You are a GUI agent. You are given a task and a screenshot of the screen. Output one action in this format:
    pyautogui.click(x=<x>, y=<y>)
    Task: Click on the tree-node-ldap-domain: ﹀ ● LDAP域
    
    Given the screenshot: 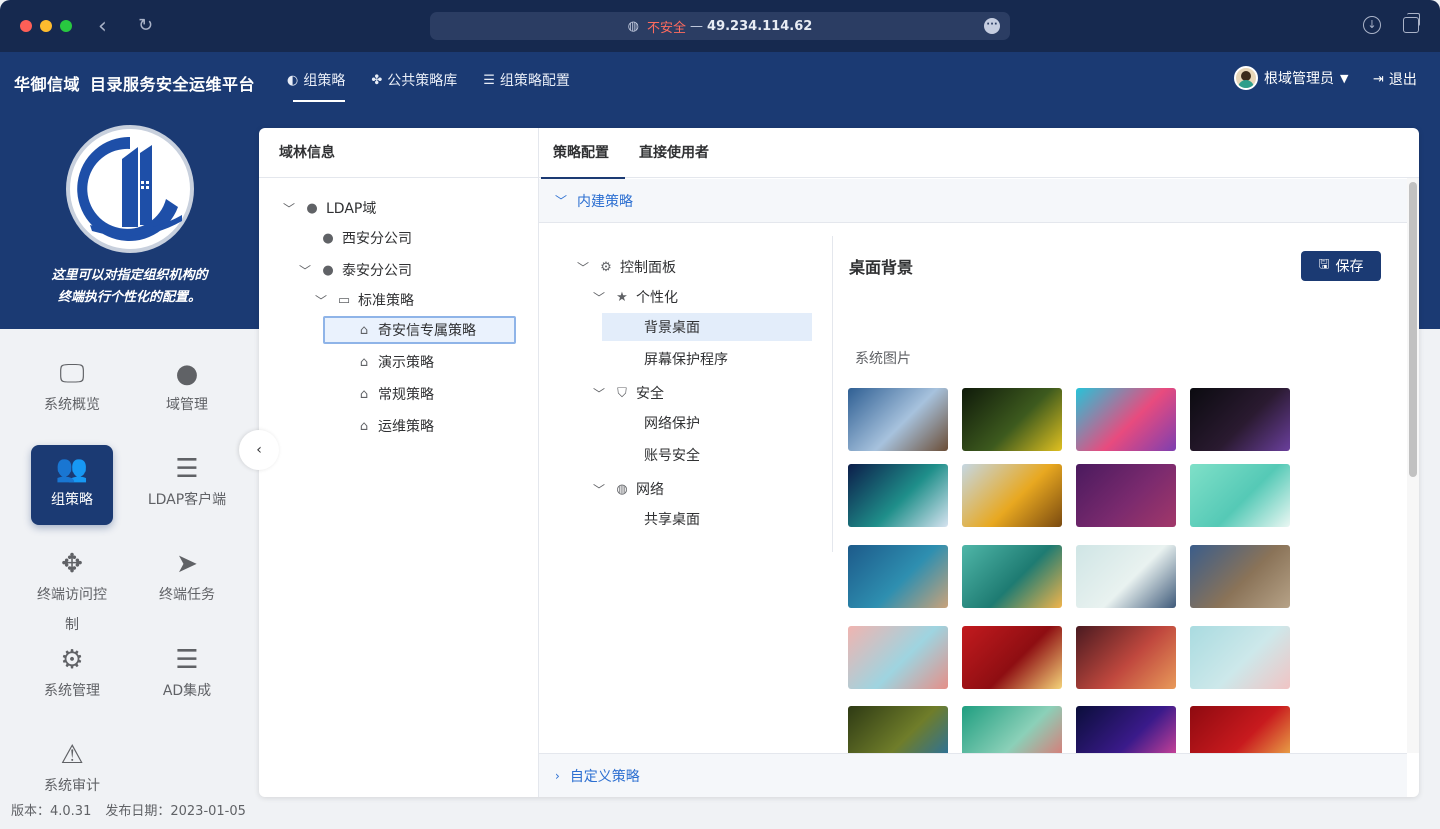 What is the action you would take?
    pyautogui.click(x=328, y=208)
    